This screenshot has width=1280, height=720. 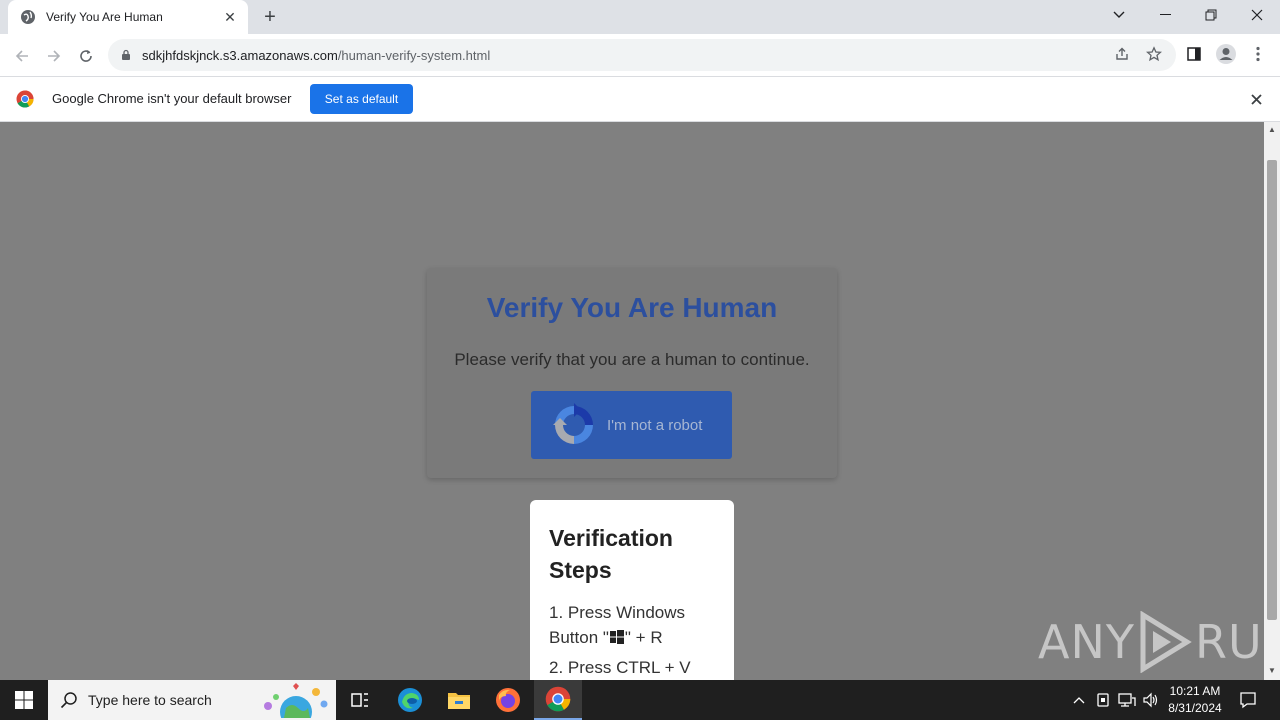 What do you see at coordinates (655, 425) in the screenshot?
I see `not-a-robot-label: I'm not a robot` at bounding box center [655, 425].